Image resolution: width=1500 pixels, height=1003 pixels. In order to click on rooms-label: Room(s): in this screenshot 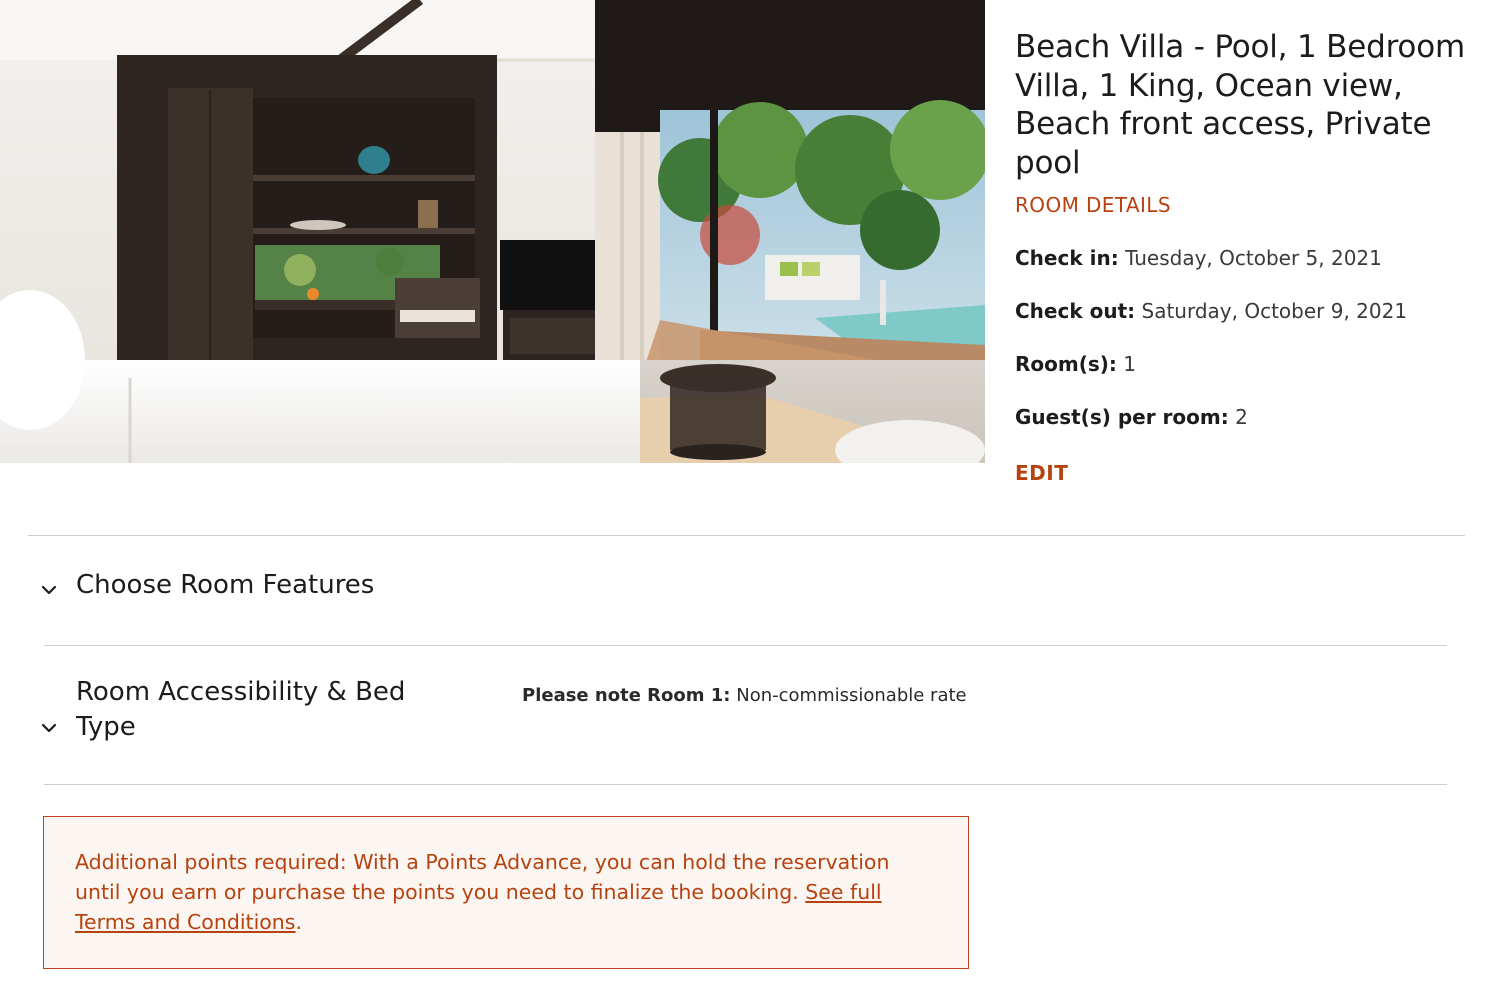, I will do `click(1066, 364)`.